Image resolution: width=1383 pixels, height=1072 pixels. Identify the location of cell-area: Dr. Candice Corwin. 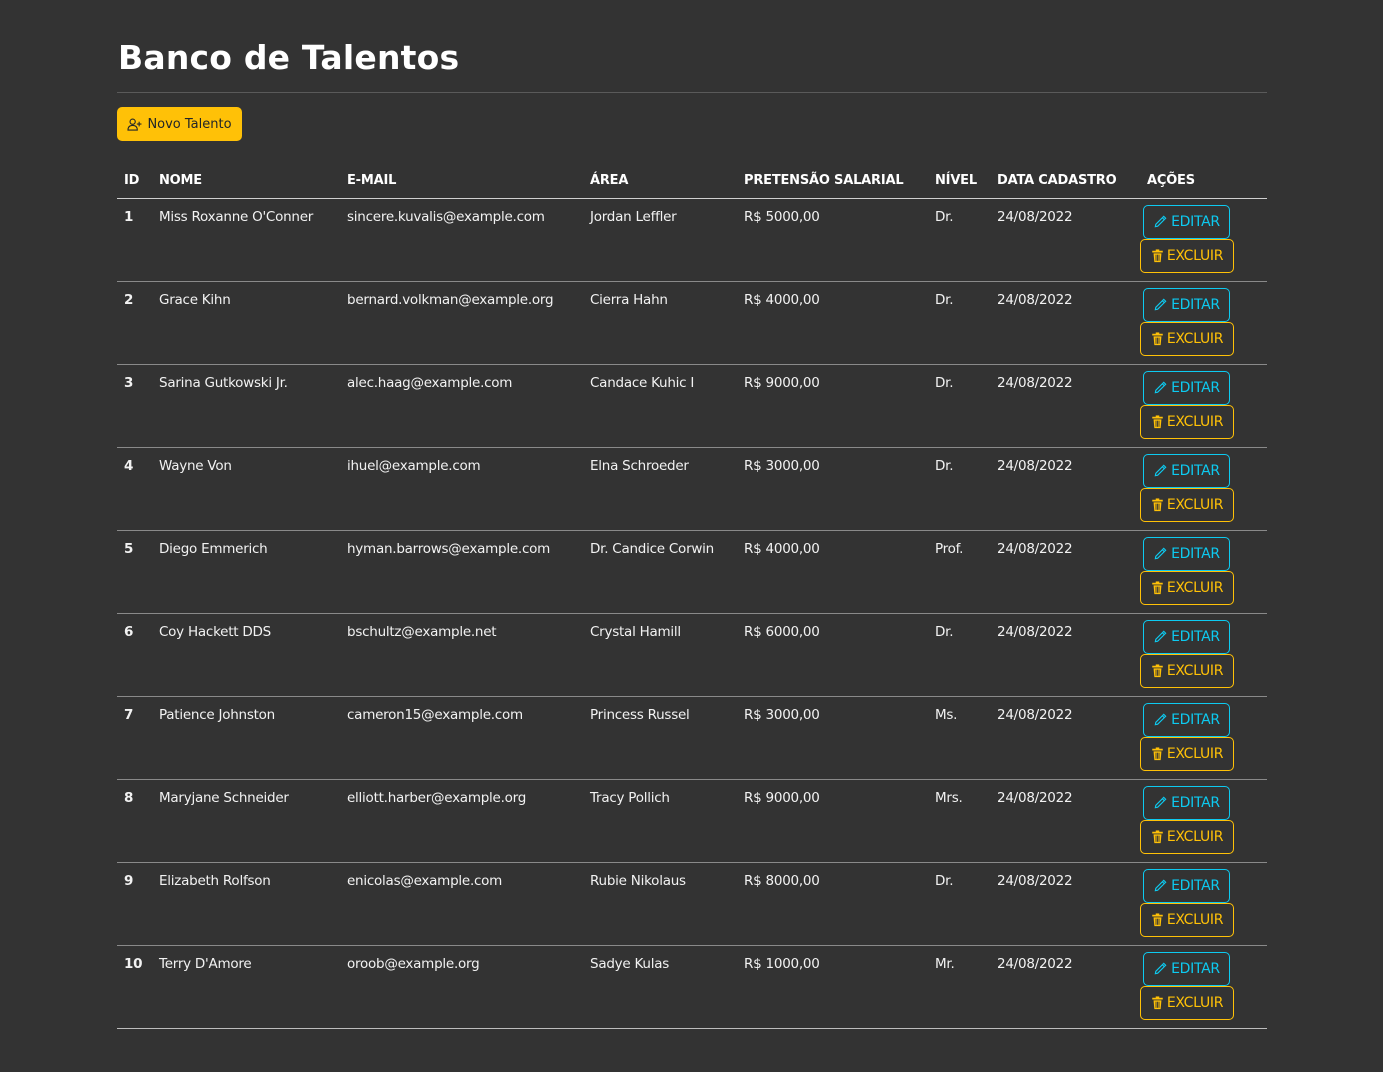
(660, 572).